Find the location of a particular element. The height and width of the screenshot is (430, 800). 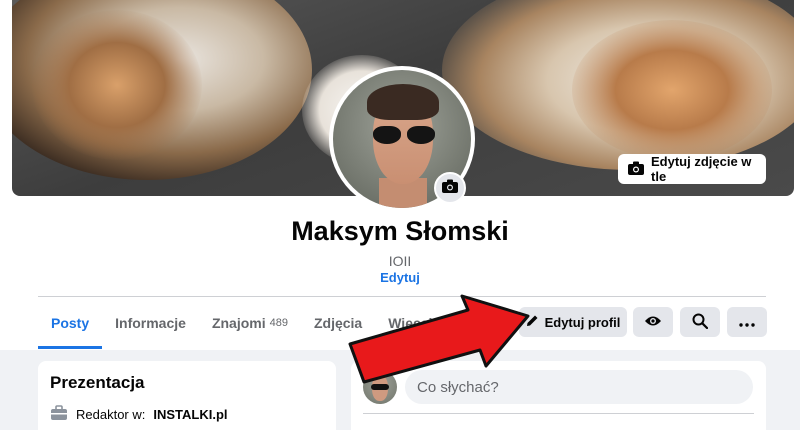

tab-posts: Posty is located at coordinates (70, 323).